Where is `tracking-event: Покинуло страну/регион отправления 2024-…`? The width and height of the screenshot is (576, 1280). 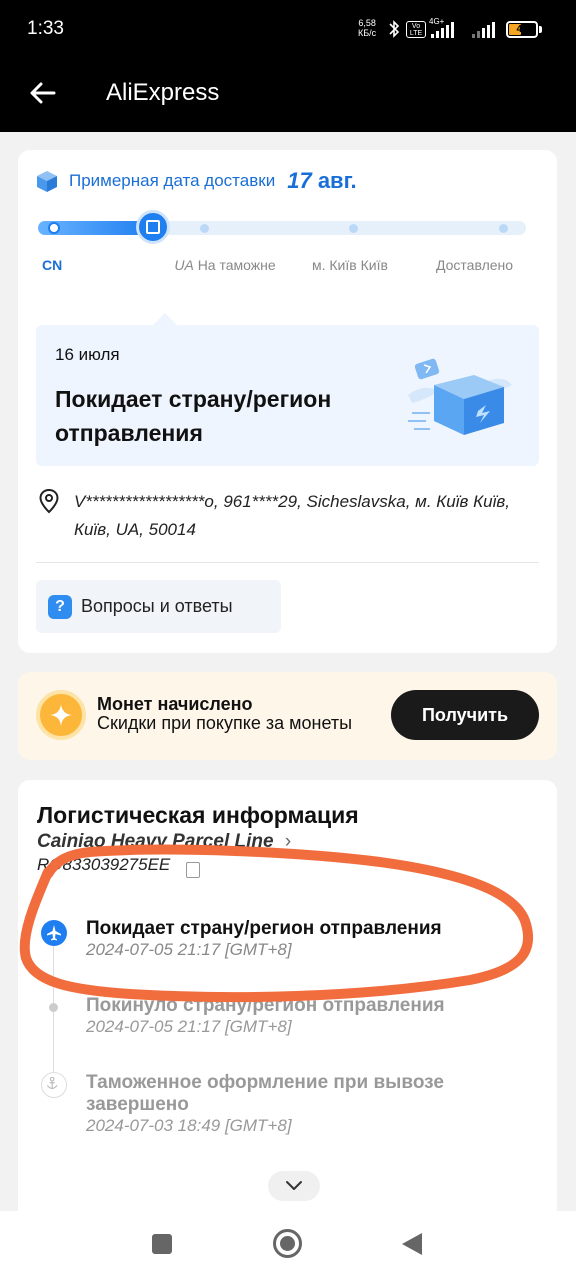
tracking-event: Покинуло страну/регион отправления 2024-… is located at coordinates (311, 1016).